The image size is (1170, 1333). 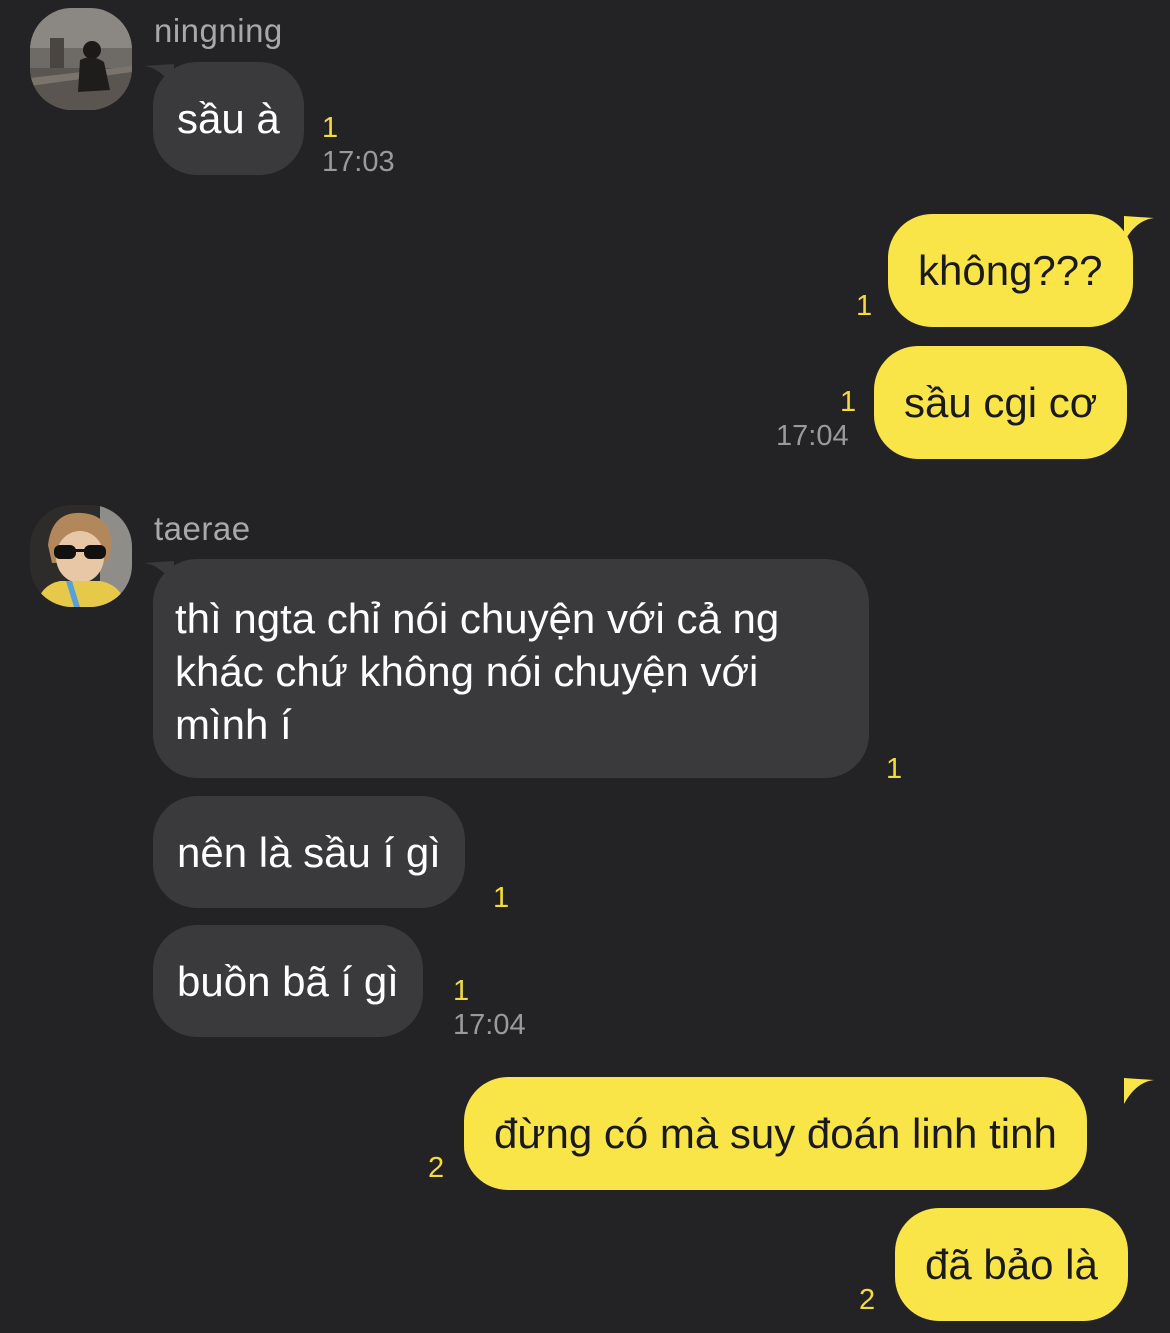 What do you see at coordinates (309, 852) in the screenshot?
I see `message-bubble-incoming: nên là sầu í gì` at bounding box center [309, 852].